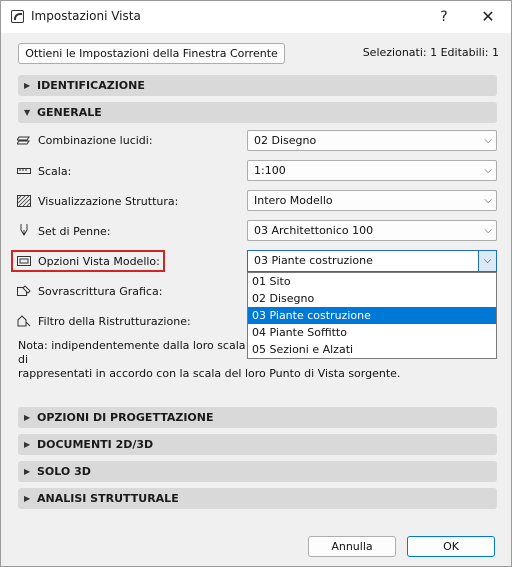 The width and height of the screenshot is (512, 567). Describe the element at coordinates (55, 171) in the screenshot. I see `scale-label: Scala:` at that location.